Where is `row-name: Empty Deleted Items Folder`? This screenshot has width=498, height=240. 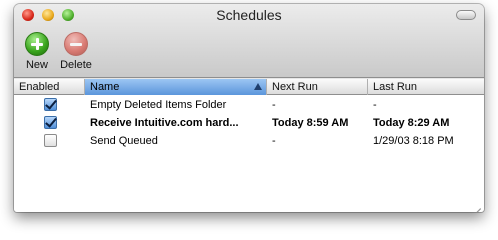
row-name: Empty Deleted Items Folder is located at coordinates (158, 105).